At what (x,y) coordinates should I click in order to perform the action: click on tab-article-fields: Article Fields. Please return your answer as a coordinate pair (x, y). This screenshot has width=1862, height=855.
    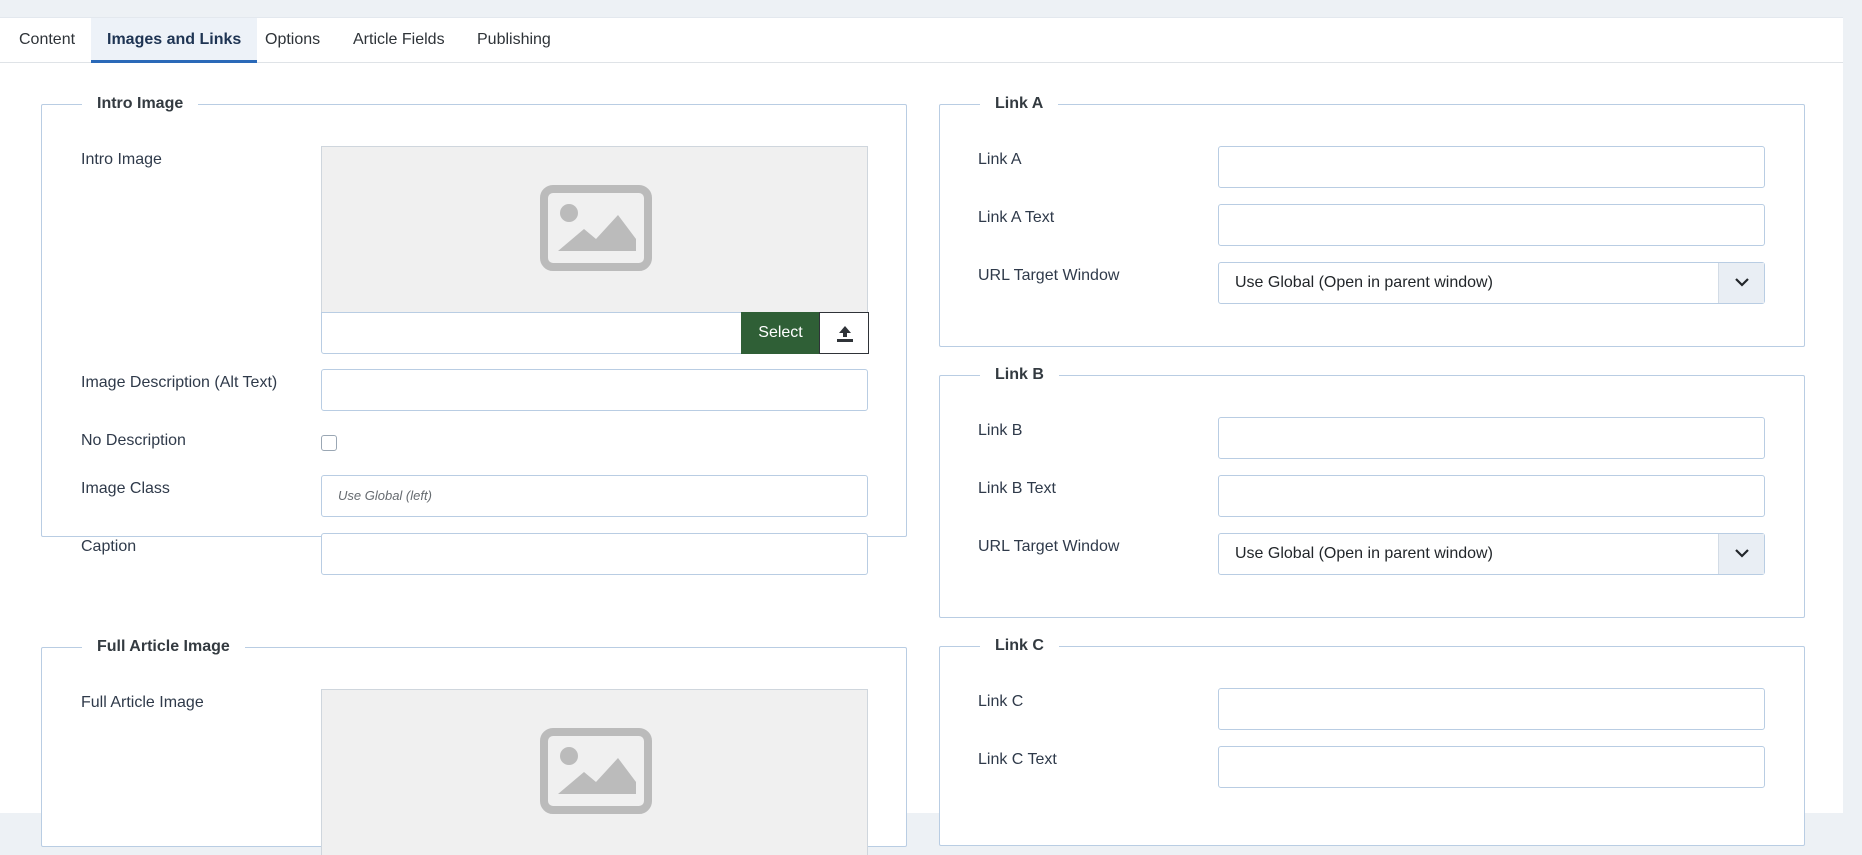
    Looking at the image, I should click on (399, 40).